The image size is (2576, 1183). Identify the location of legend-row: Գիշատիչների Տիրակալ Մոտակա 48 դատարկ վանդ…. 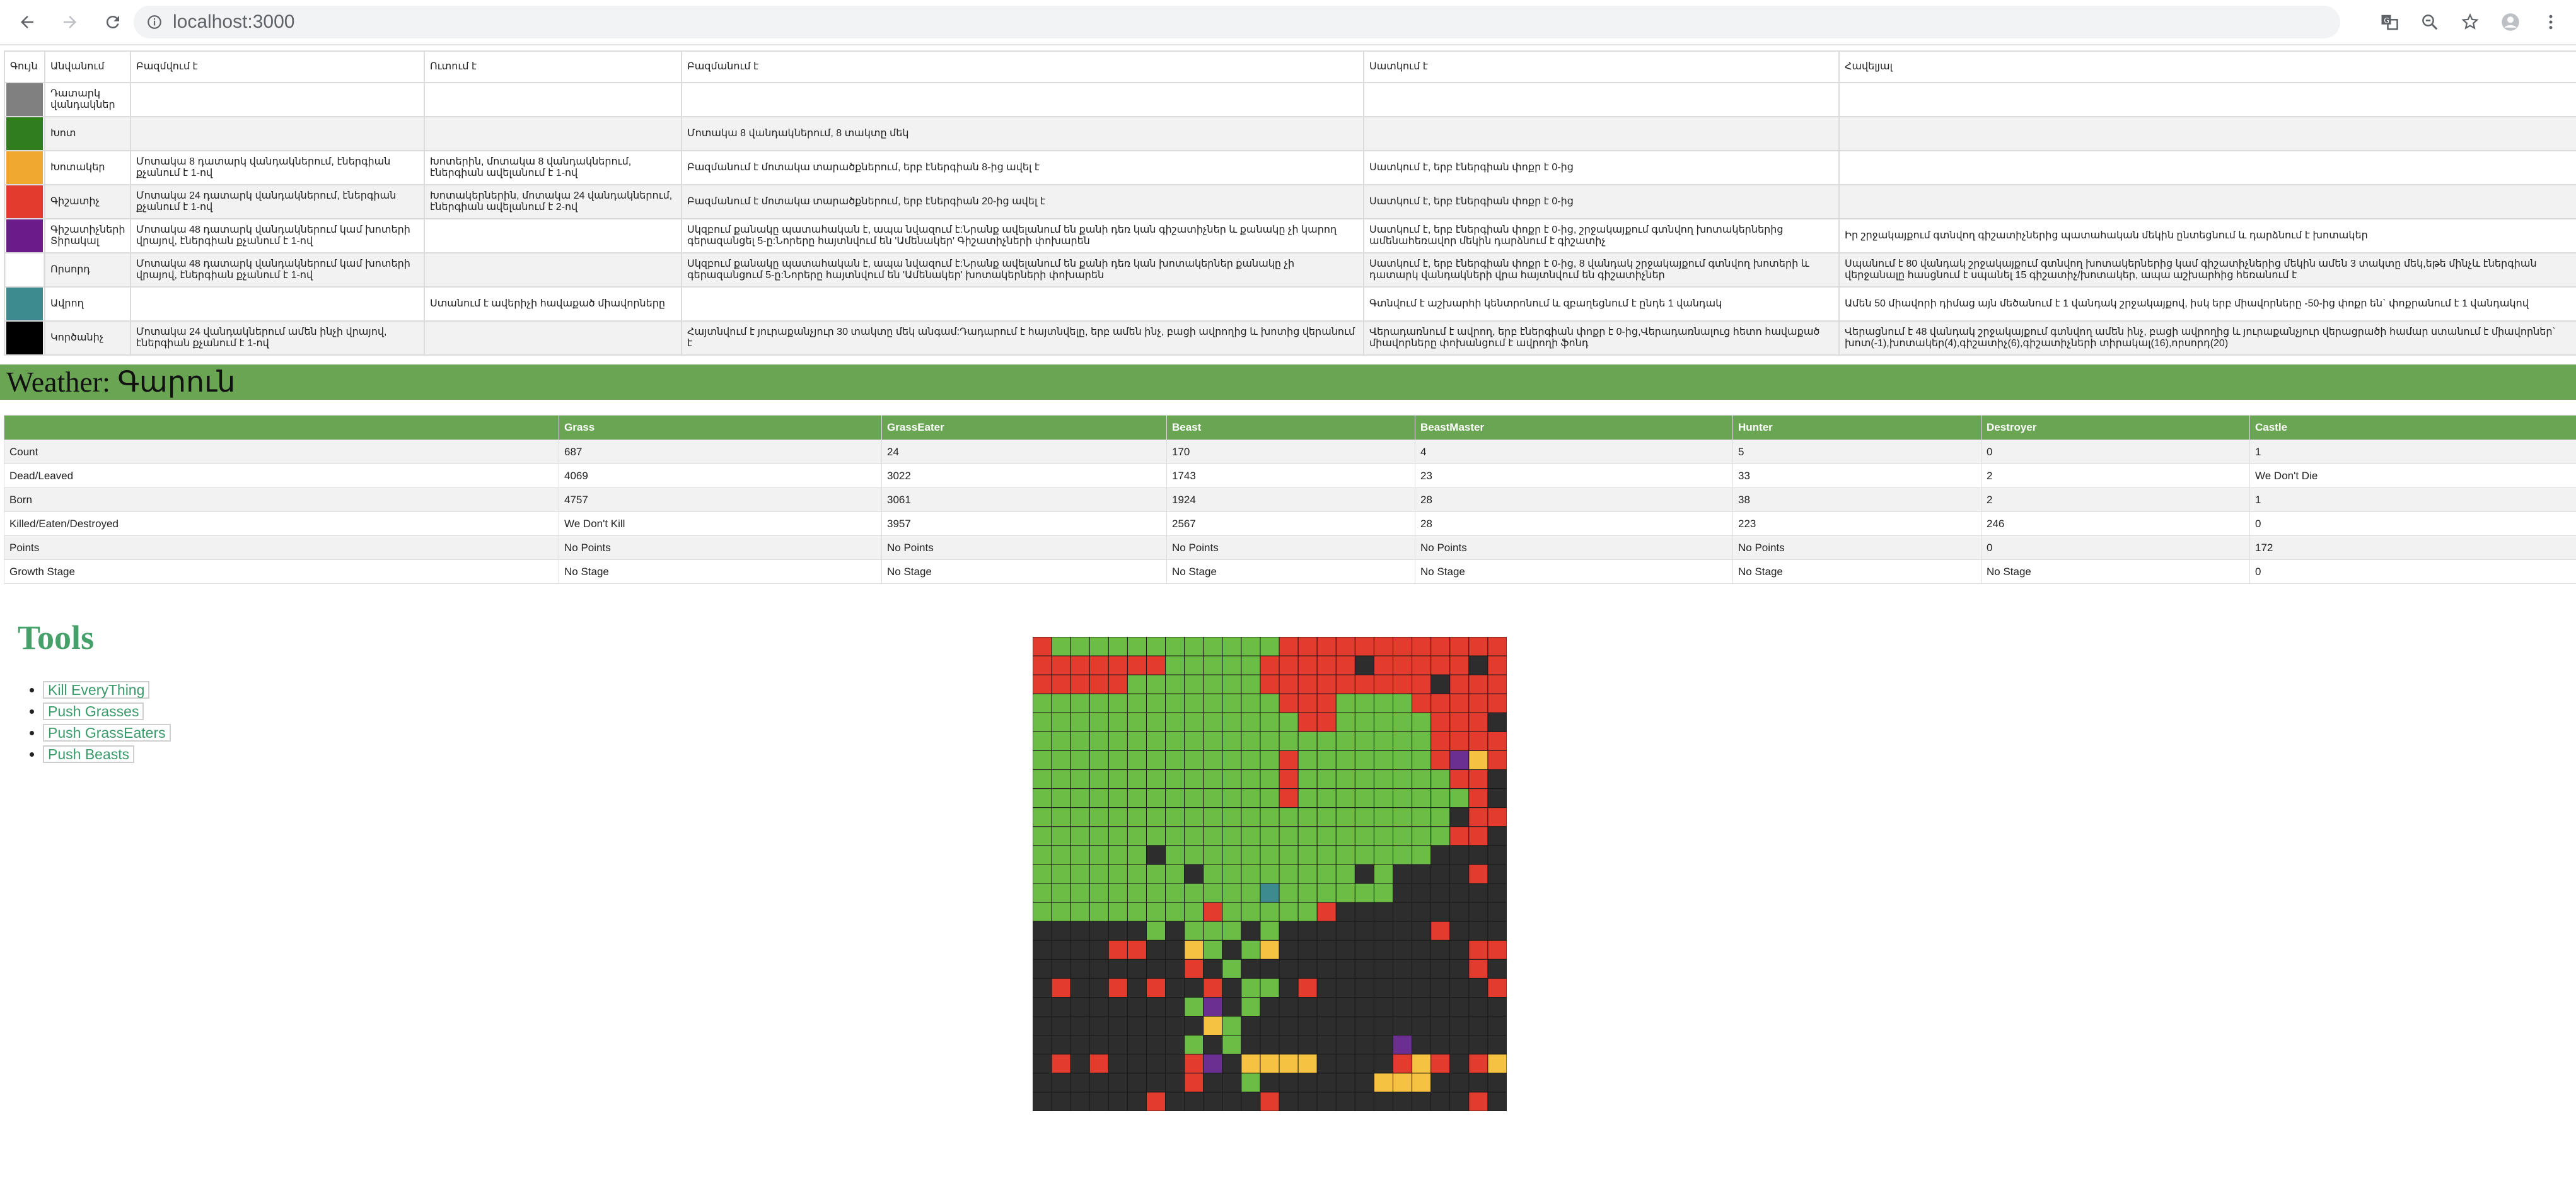
(1290, 236).